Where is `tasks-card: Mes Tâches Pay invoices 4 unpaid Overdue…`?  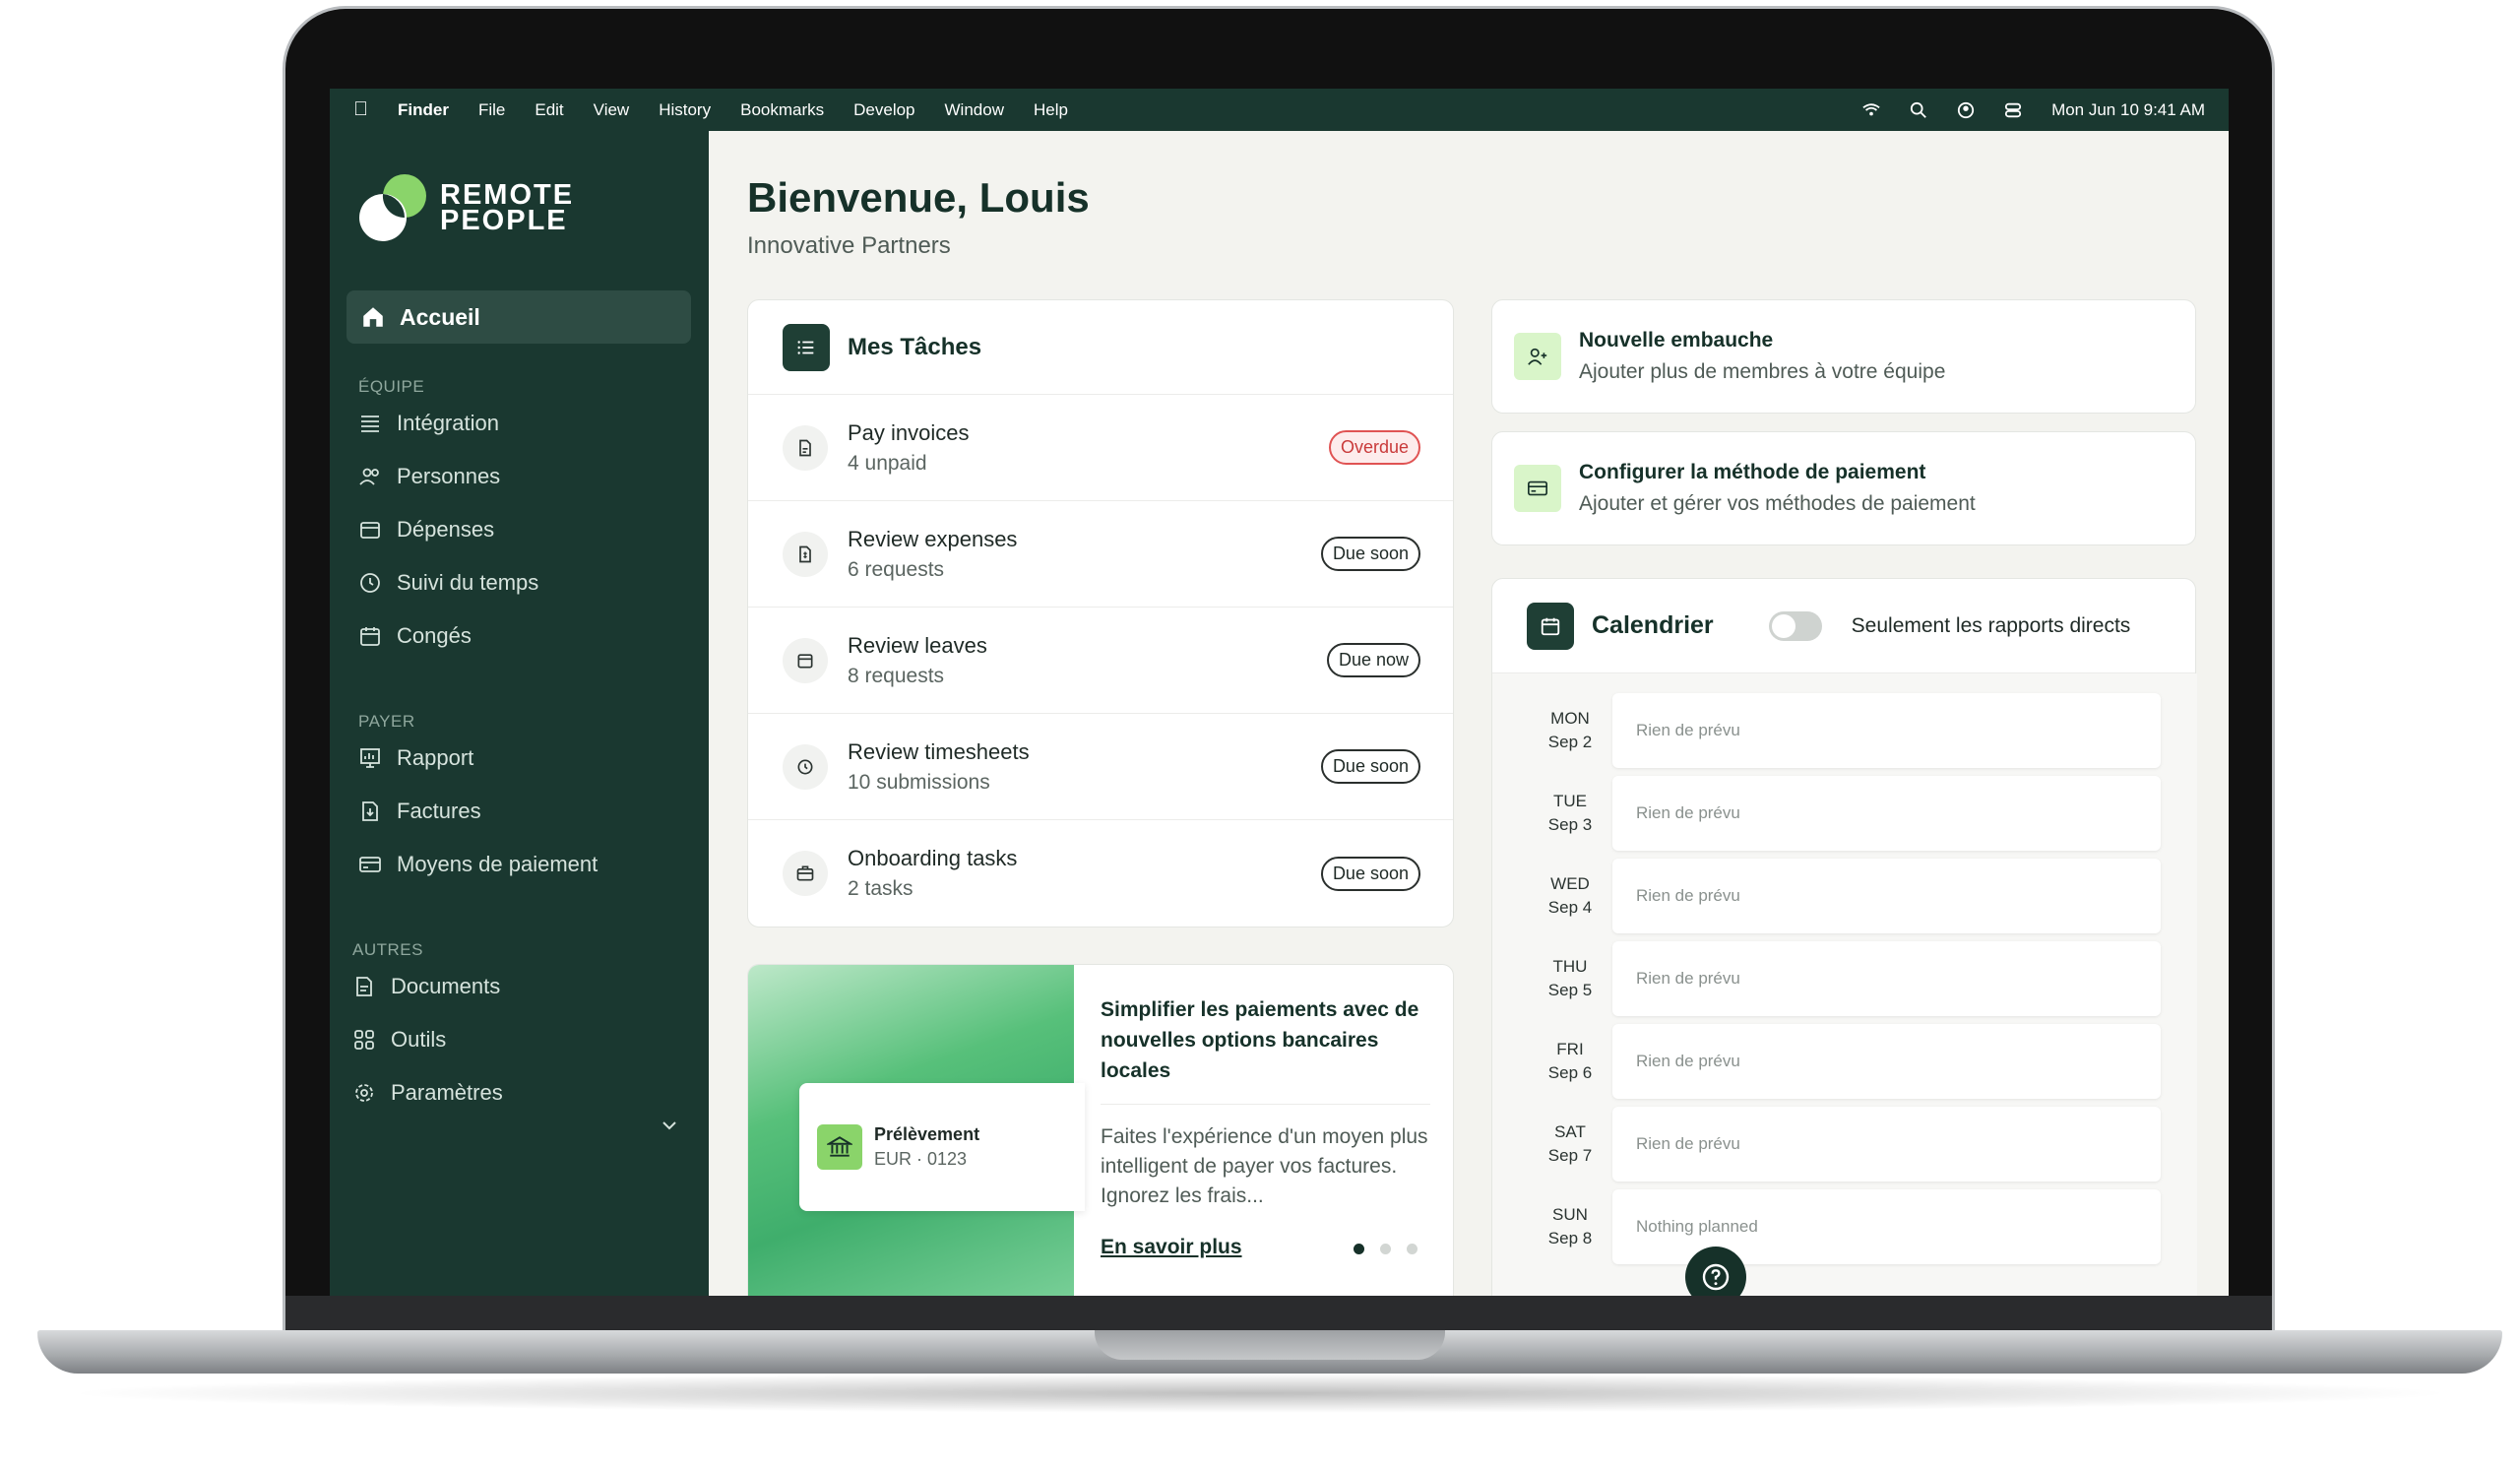 tasks-card: Mes Tâches Pay invoices 4 unpaid Overdue… is located at coordinates (1100, 613).